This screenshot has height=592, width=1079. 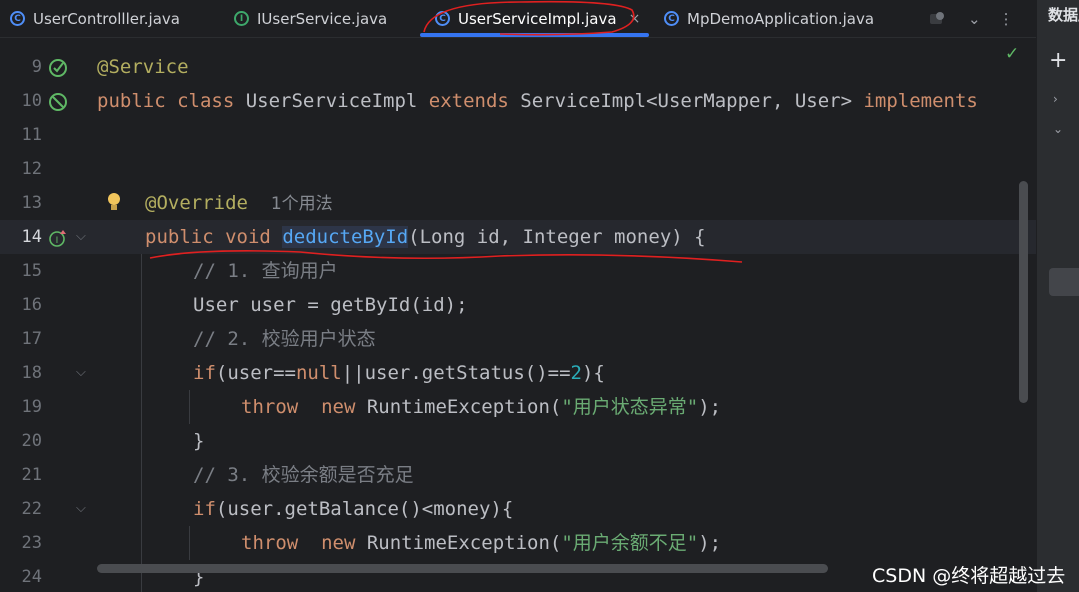 I want to click on watermark: CSDN @终将超越过去, so click(x=969, y=576).